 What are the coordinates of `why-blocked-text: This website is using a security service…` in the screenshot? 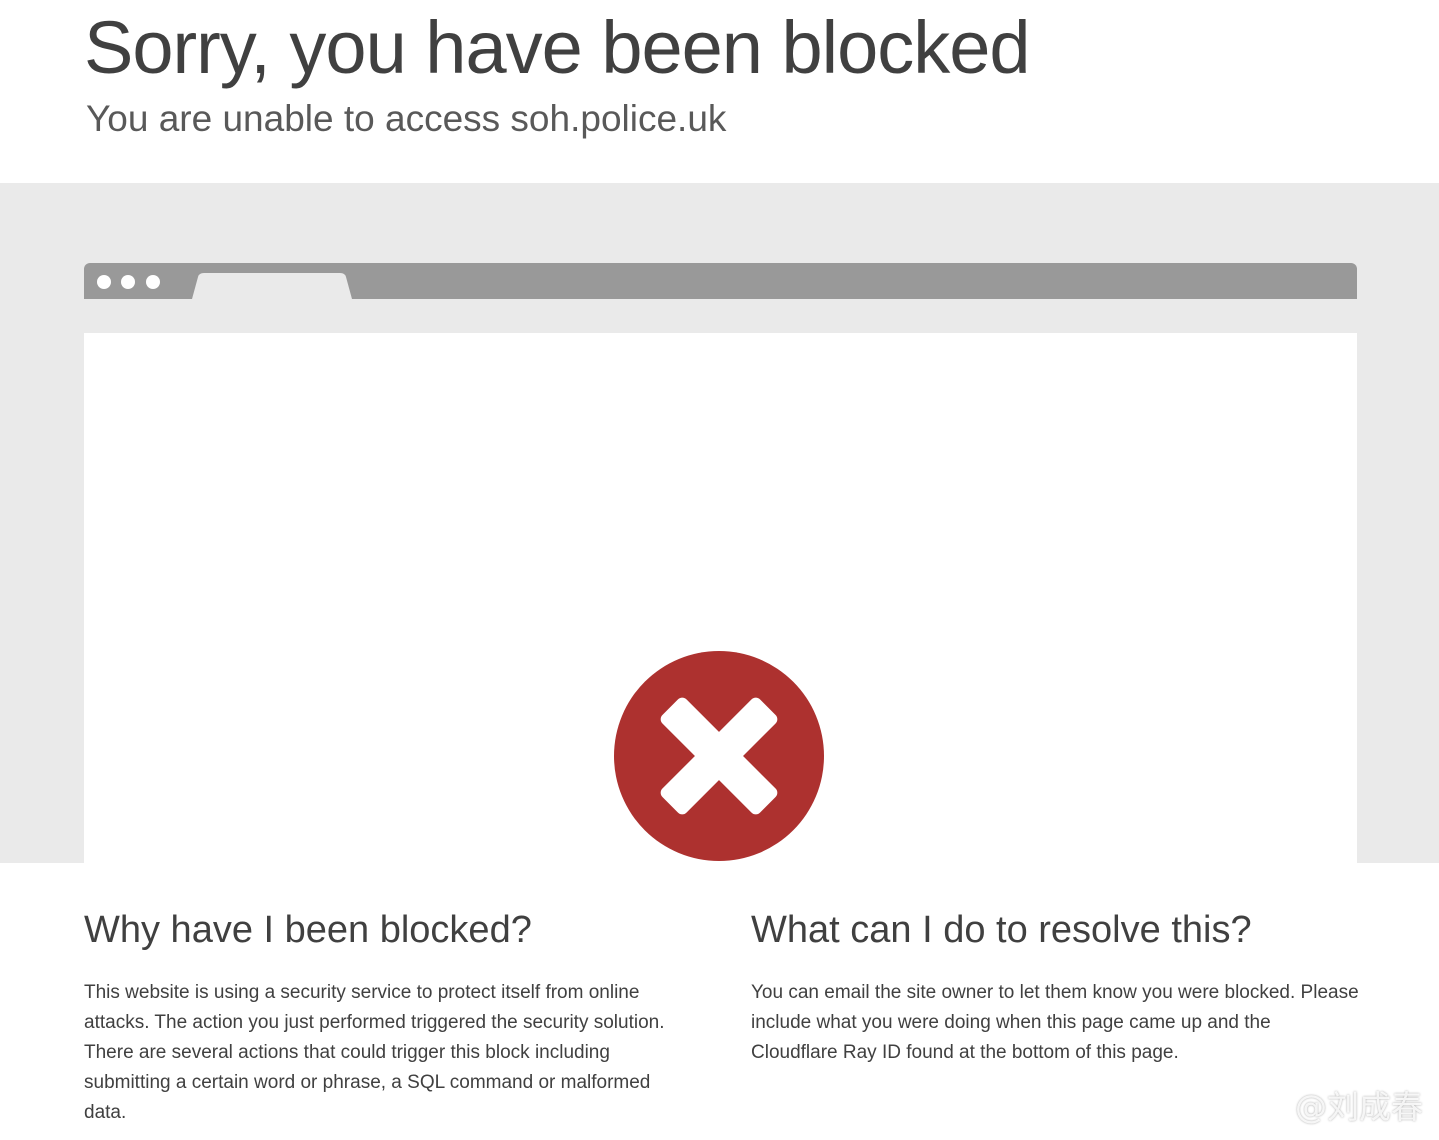 It's located at (374, 1052).